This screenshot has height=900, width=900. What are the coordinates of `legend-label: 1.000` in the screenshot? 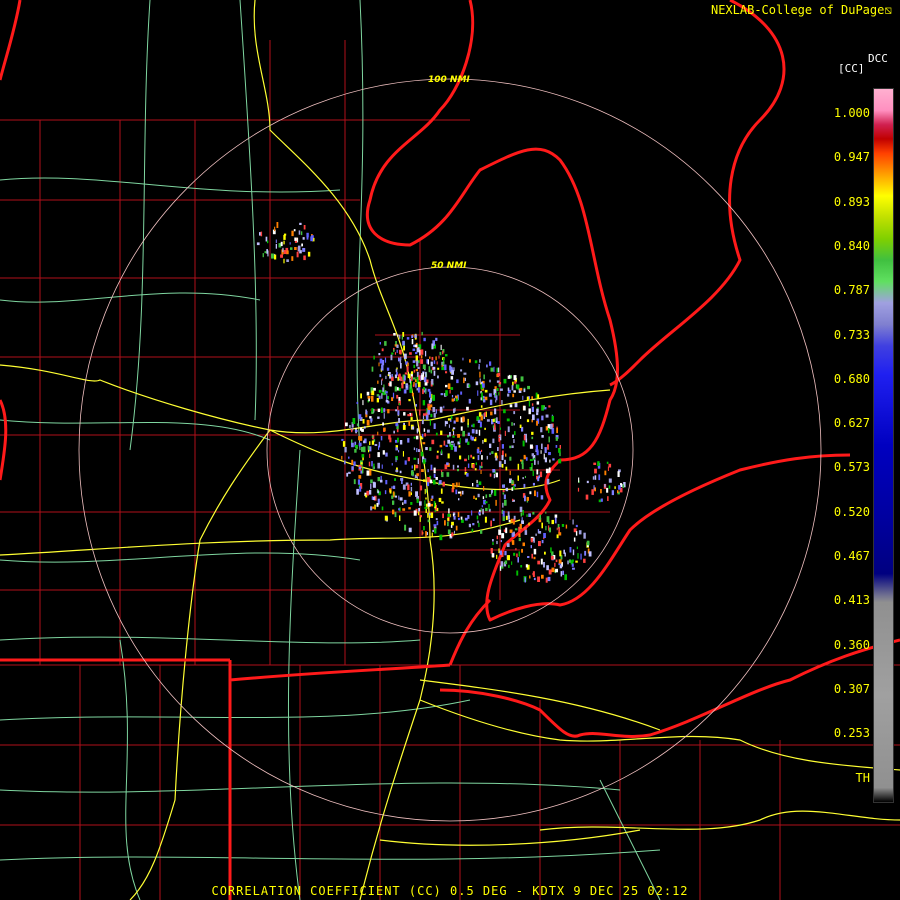 It's located at (851, 113).